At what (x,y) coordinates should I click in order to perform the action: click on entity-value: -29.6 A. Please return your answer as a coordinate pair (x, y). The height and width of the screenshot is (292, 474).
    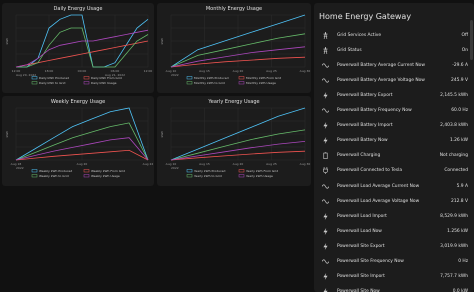
    Looking at the image, I should click on (460, 65).